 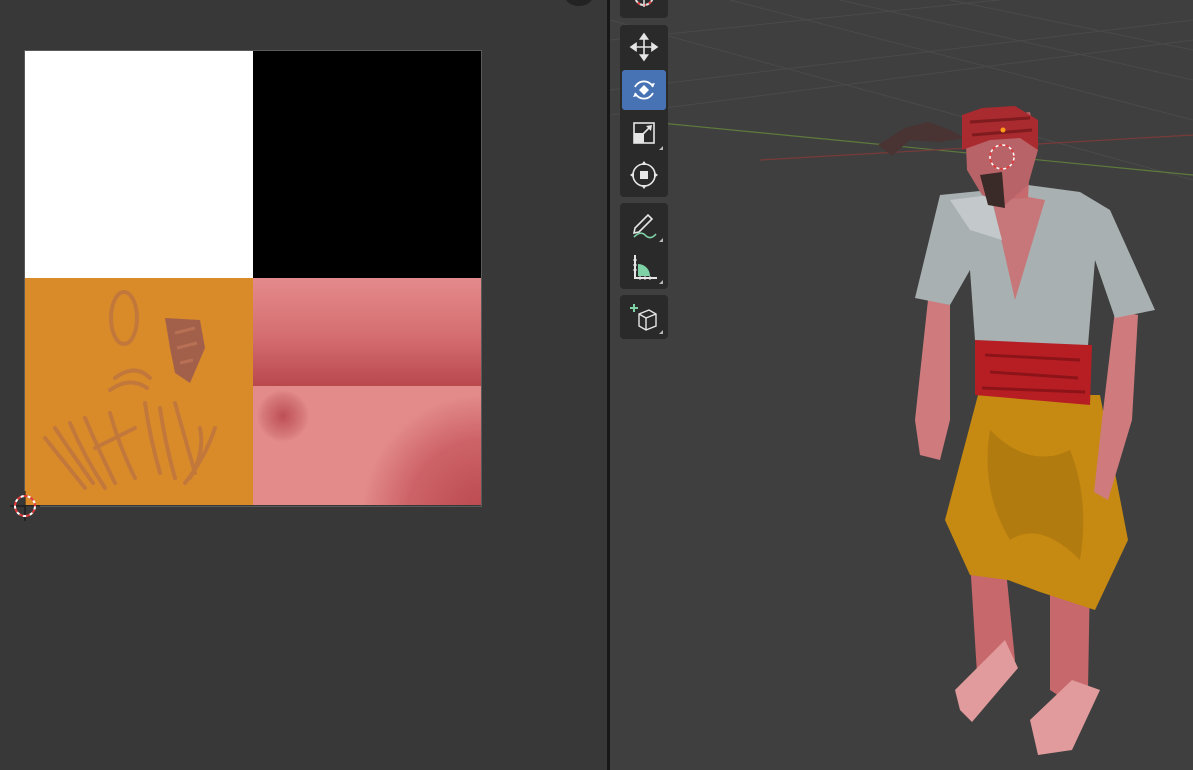 I want to click on 3d-cursor-icon, so click(x=25, y=506).